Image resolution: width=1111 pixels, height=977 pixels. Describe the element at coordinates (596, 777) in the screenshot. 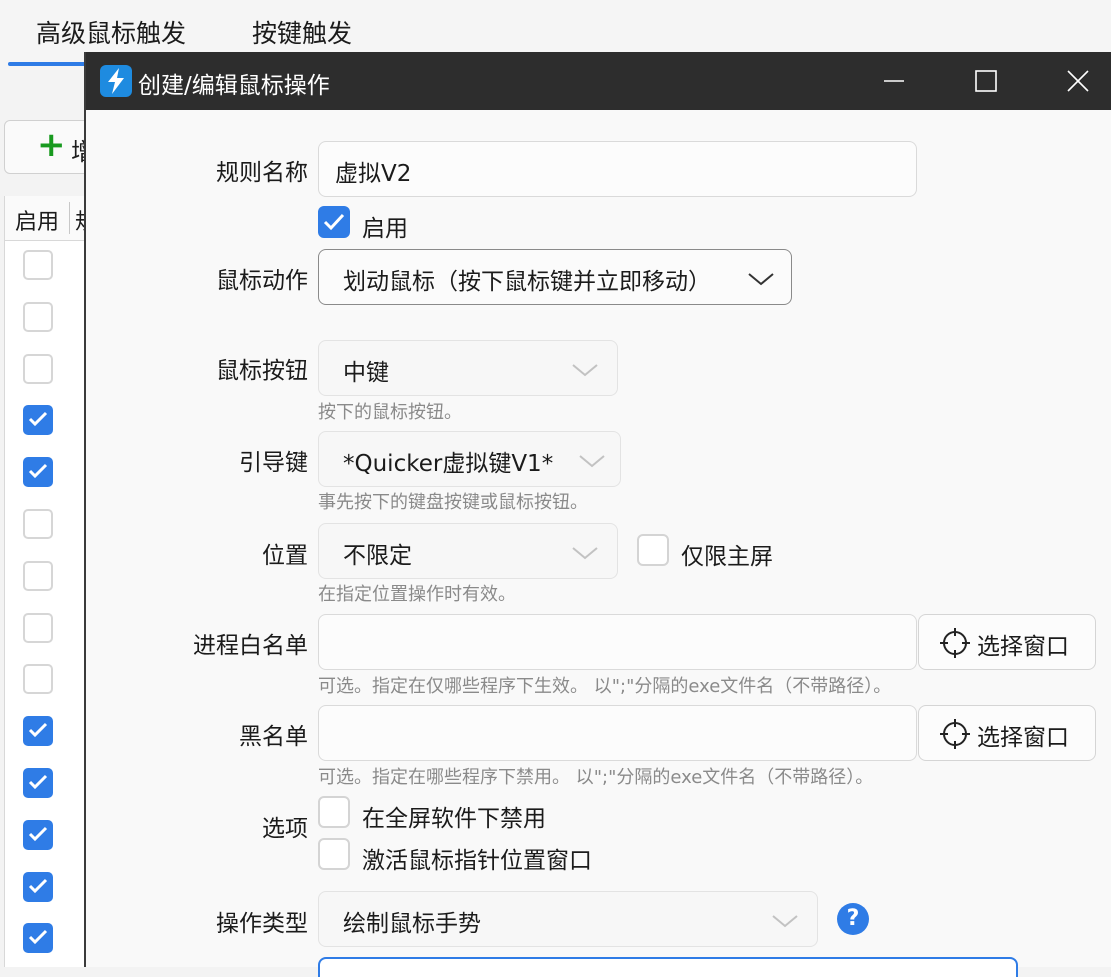

I see `blacklist-hint: 可选。指定在哪些程序下禁用。 以";"分隔的exe文件名（不带路径）。` at that location.